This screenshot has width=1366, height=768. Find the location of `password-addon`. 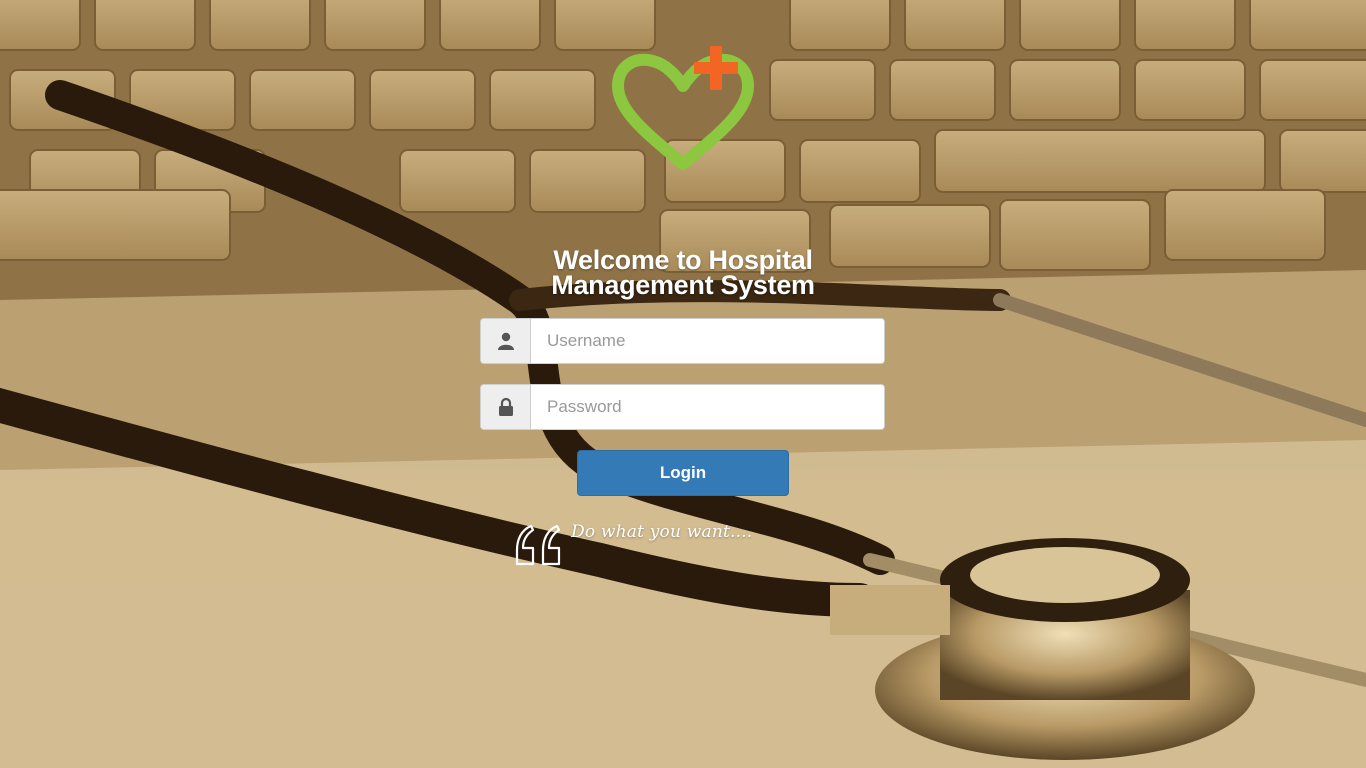

password-addon is located at coordinates (506, 407).